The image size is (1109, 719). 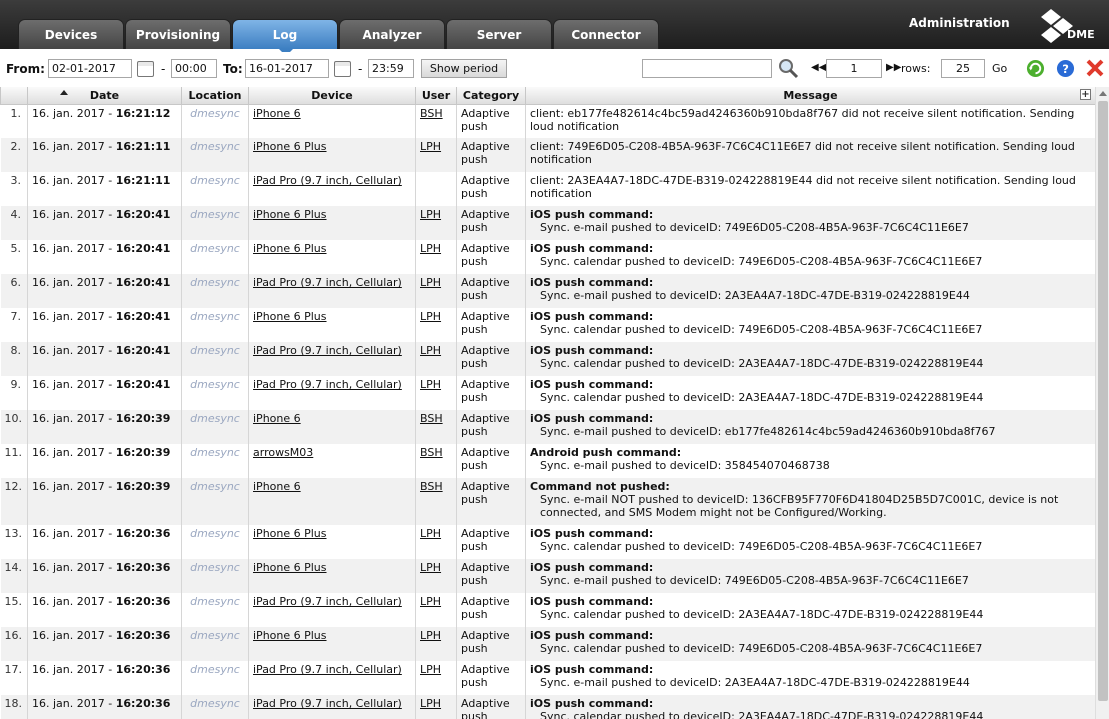 I want to click on page-input, so click(x=854, y=68).